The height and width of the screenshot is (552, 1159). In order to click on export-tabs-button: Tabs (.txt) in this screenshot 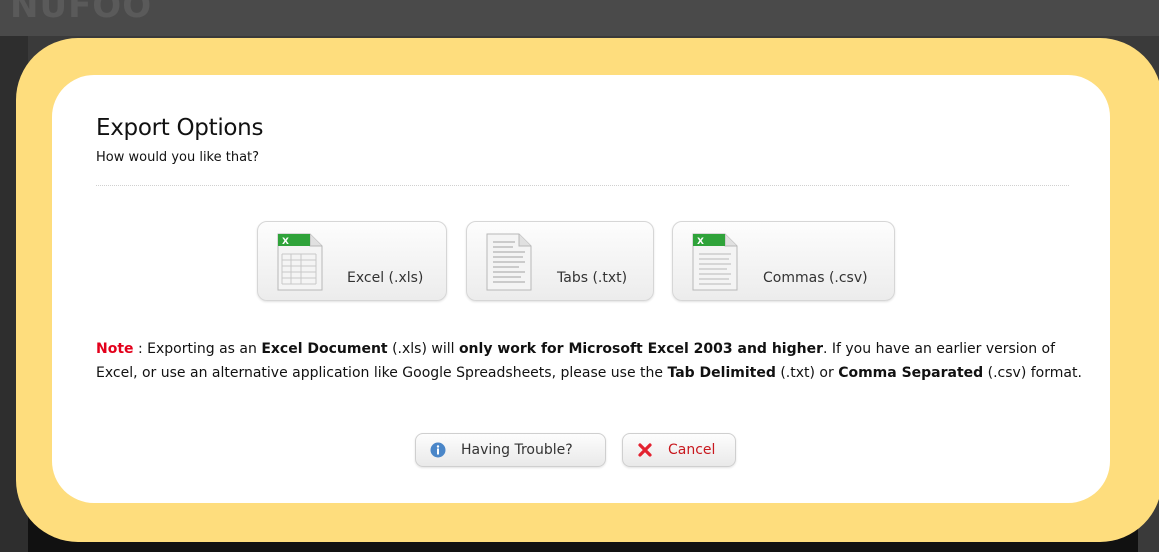, I will do `click(560, 261)`.